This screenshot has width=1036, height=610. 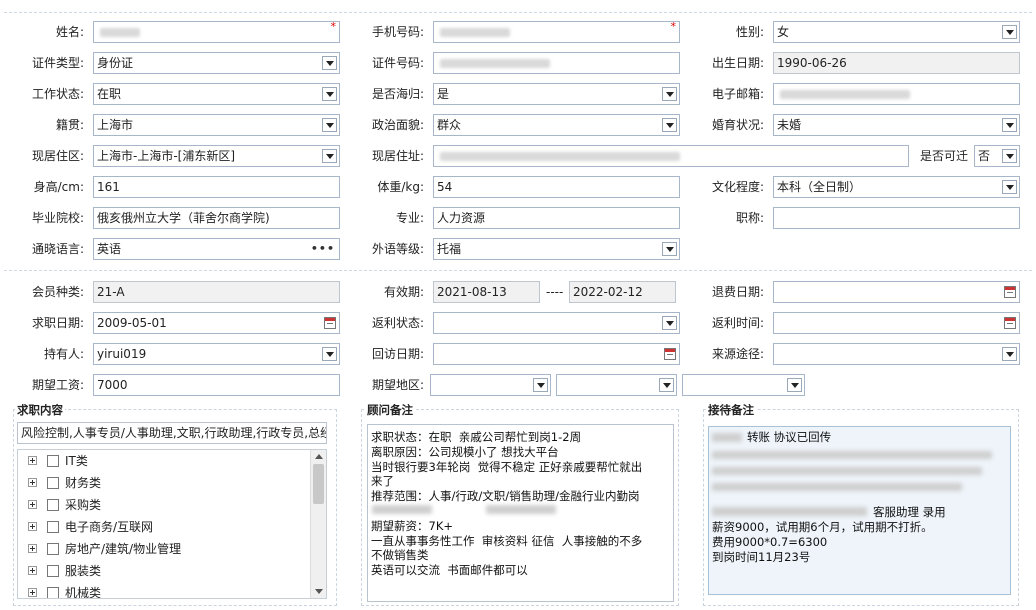 What do you see at coordinates (323, 249) in the screenshot?
I see `more-icon: •••` at bounding box center [323, 249].